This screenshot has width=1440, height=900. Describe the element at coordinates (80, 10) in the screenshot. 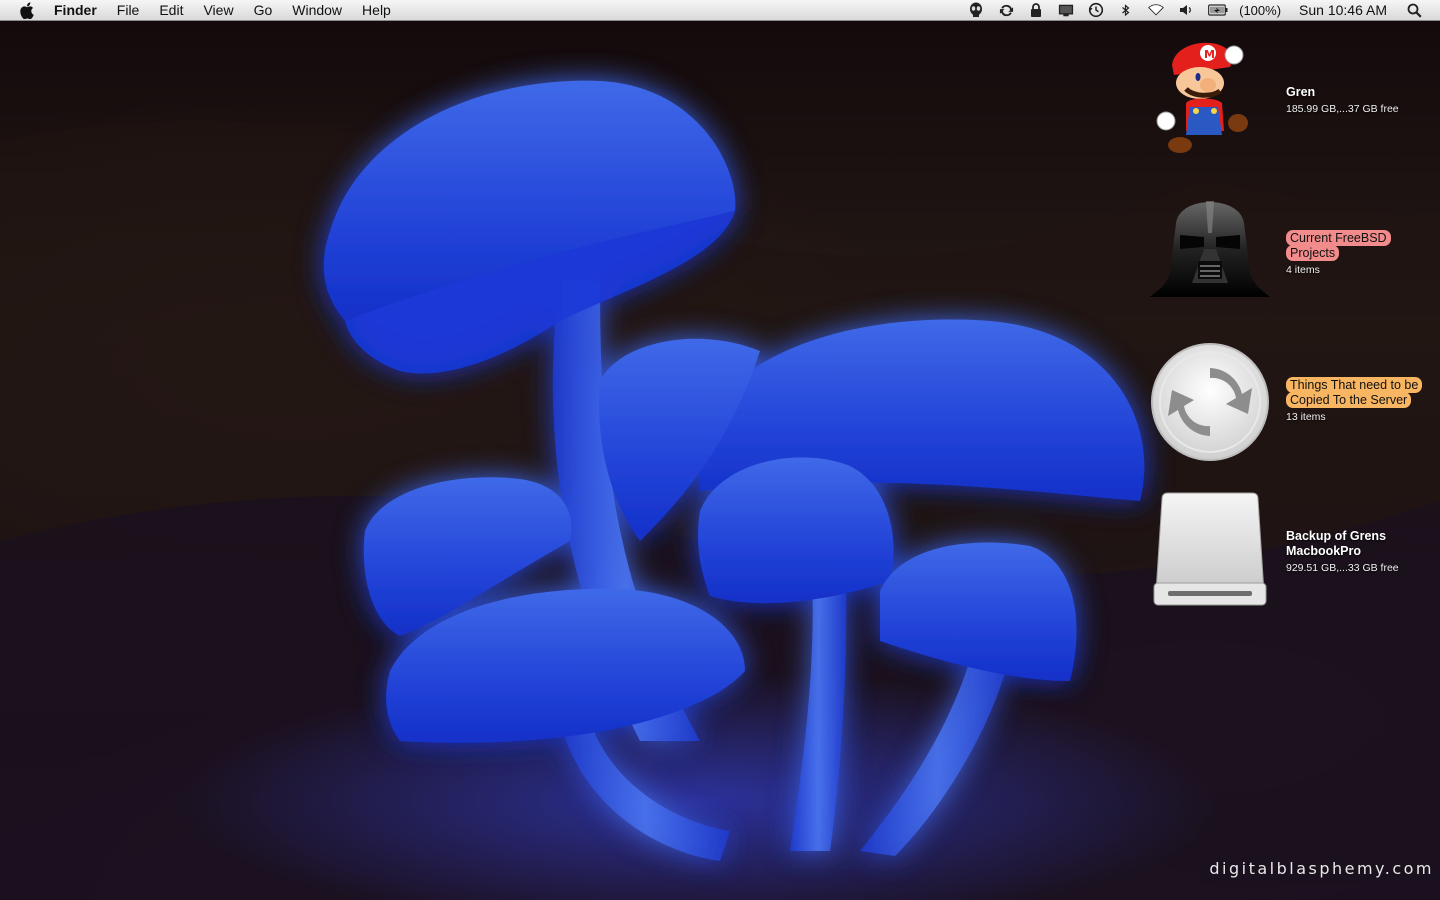

I see `menu-finder: Finder` at that location.